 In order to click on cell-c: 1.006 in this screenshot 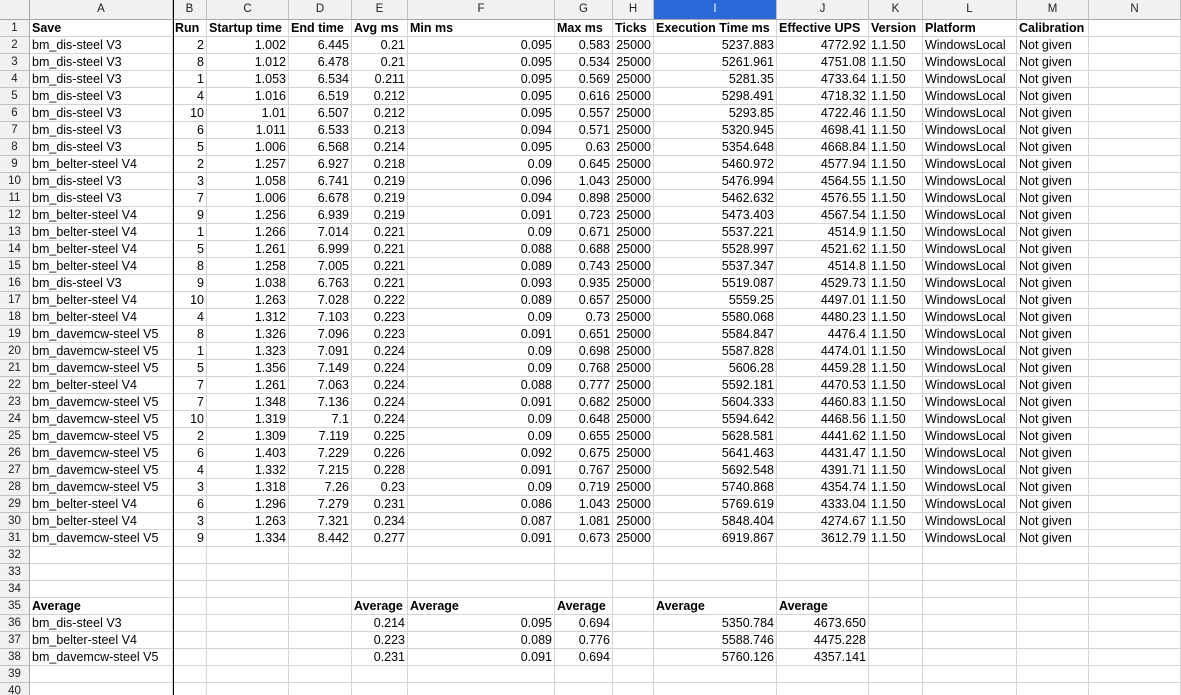, I will do `click(248, 147)`.